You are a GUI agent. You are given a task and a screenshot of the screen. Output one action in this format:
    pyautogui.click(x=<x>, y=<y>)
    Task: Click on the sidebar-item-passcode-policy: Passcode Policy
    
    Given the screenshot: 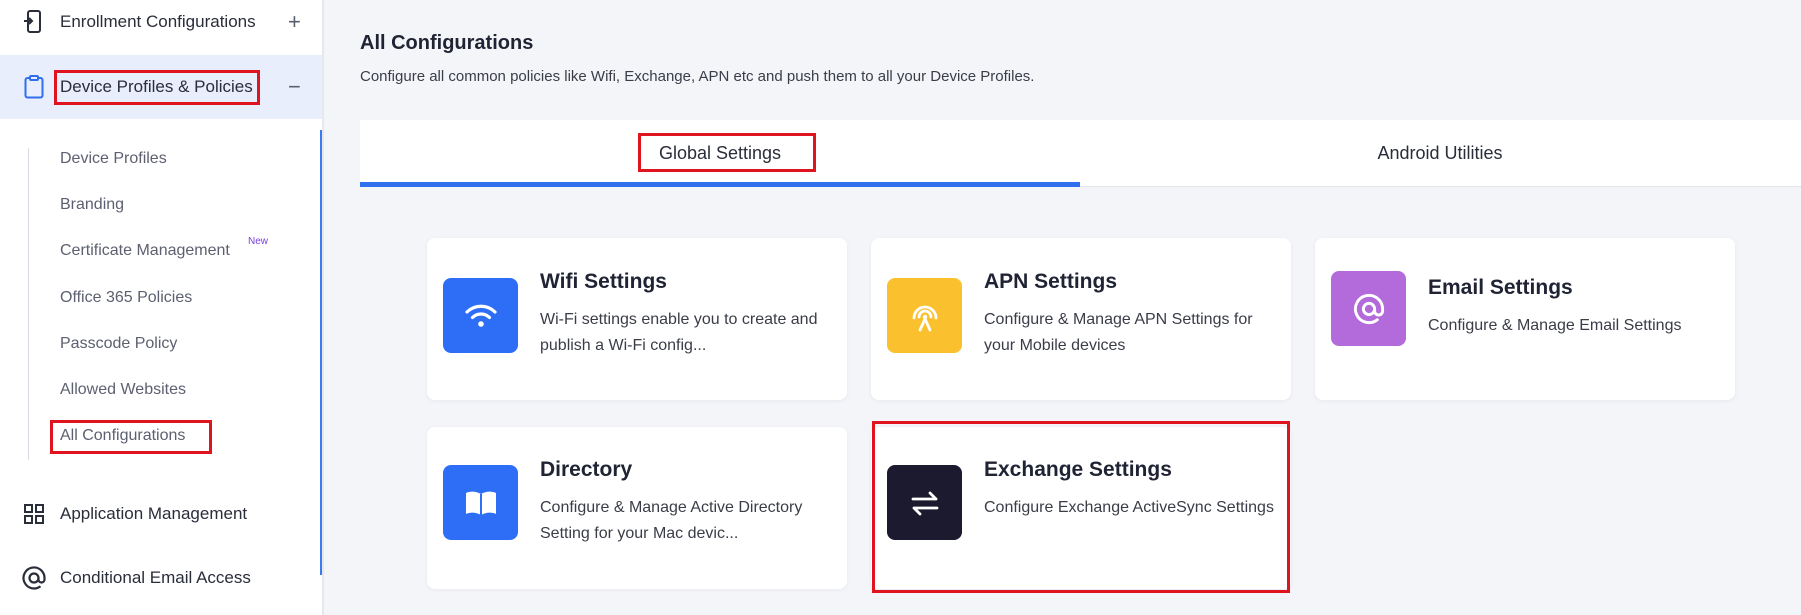 What is the action you would take?
    pyautogui.click(x=118, y=344)
    